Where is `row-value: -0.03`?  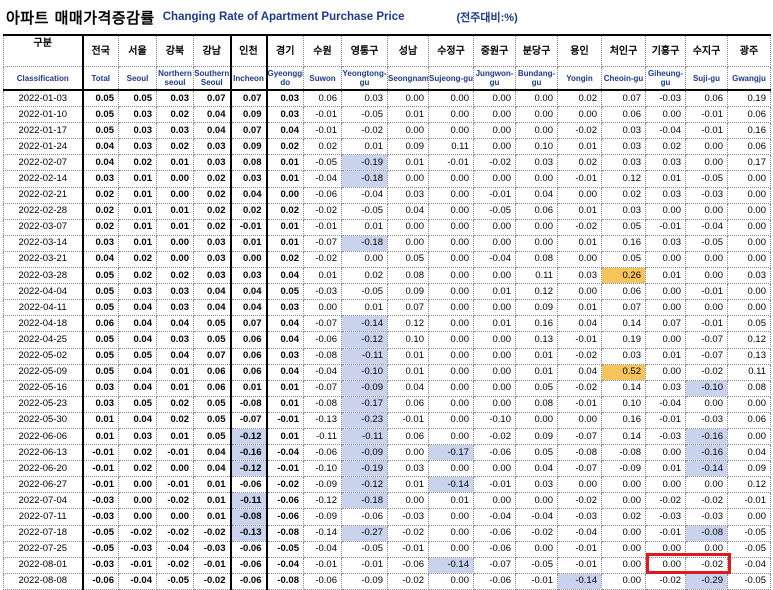
row-value: -0.03 is located at coordinates (579, 517).